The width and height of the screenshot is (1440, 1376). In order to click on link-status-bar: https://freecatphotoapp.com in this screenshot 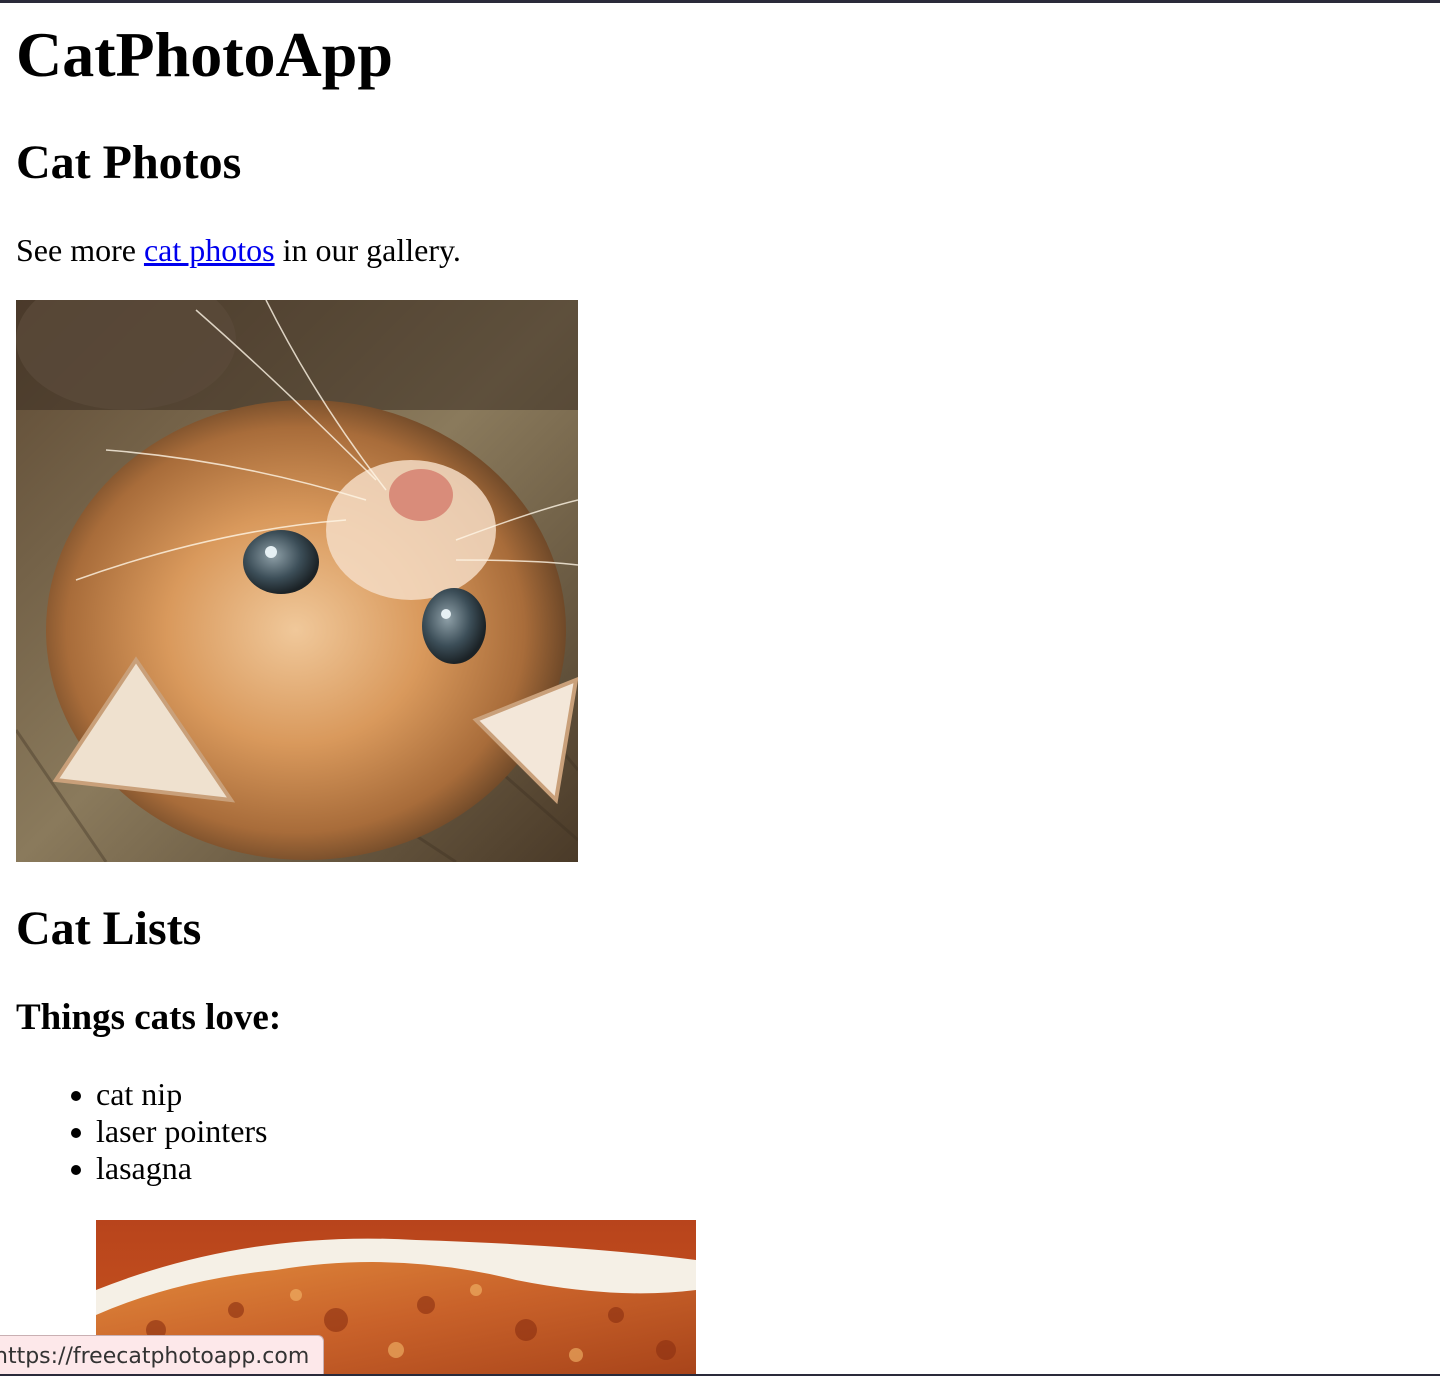, I will do `click(162, 1355)`.